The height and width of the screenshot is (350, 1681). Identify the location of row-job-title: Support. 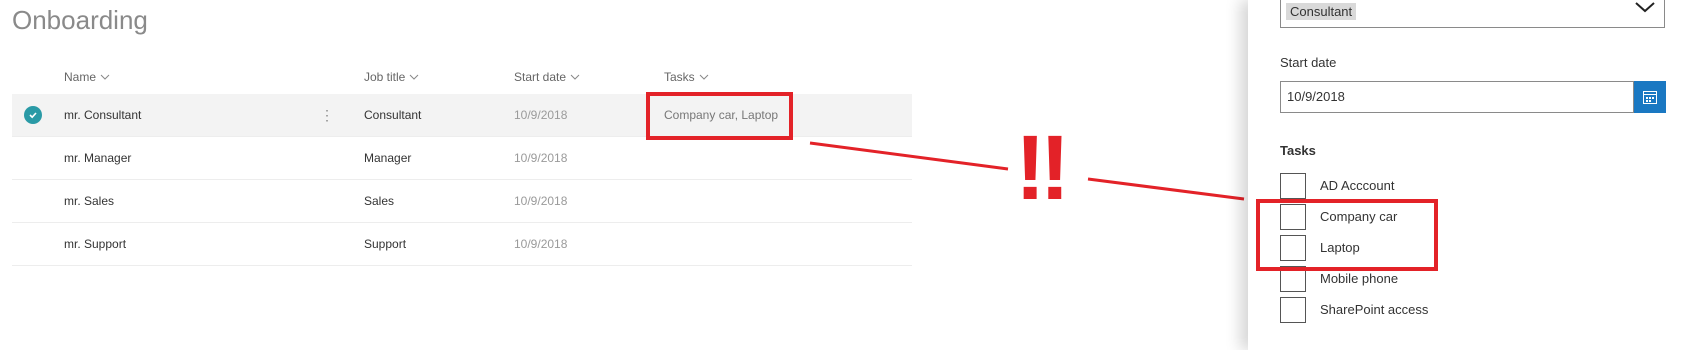
(385, 244).